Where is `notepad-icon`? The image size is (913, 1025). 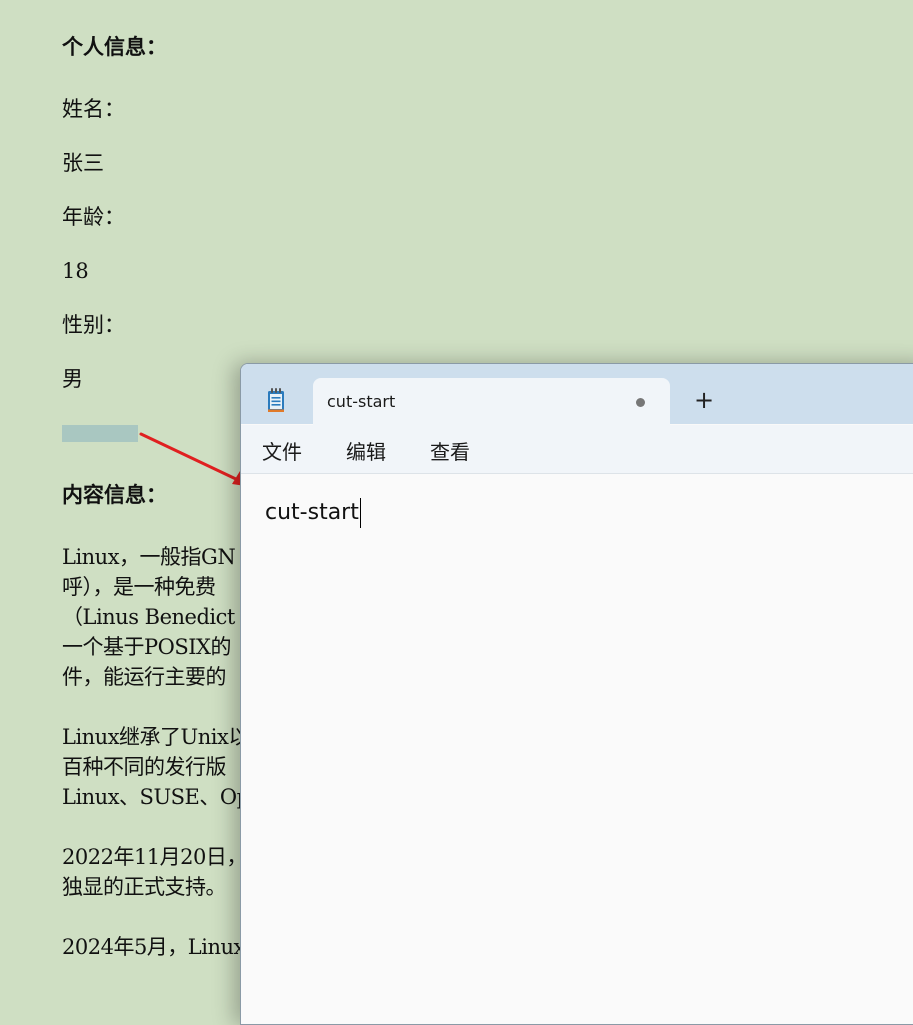 notepad-icon is located at coordinates (276, 400).